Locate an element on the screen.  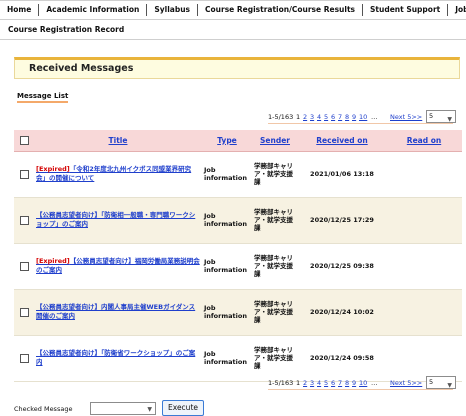
message-title-link: 【公務員志望者向け】「防衛相一般職・専門職ワークショップ」のご案内 is located at coordinates (115, 219).